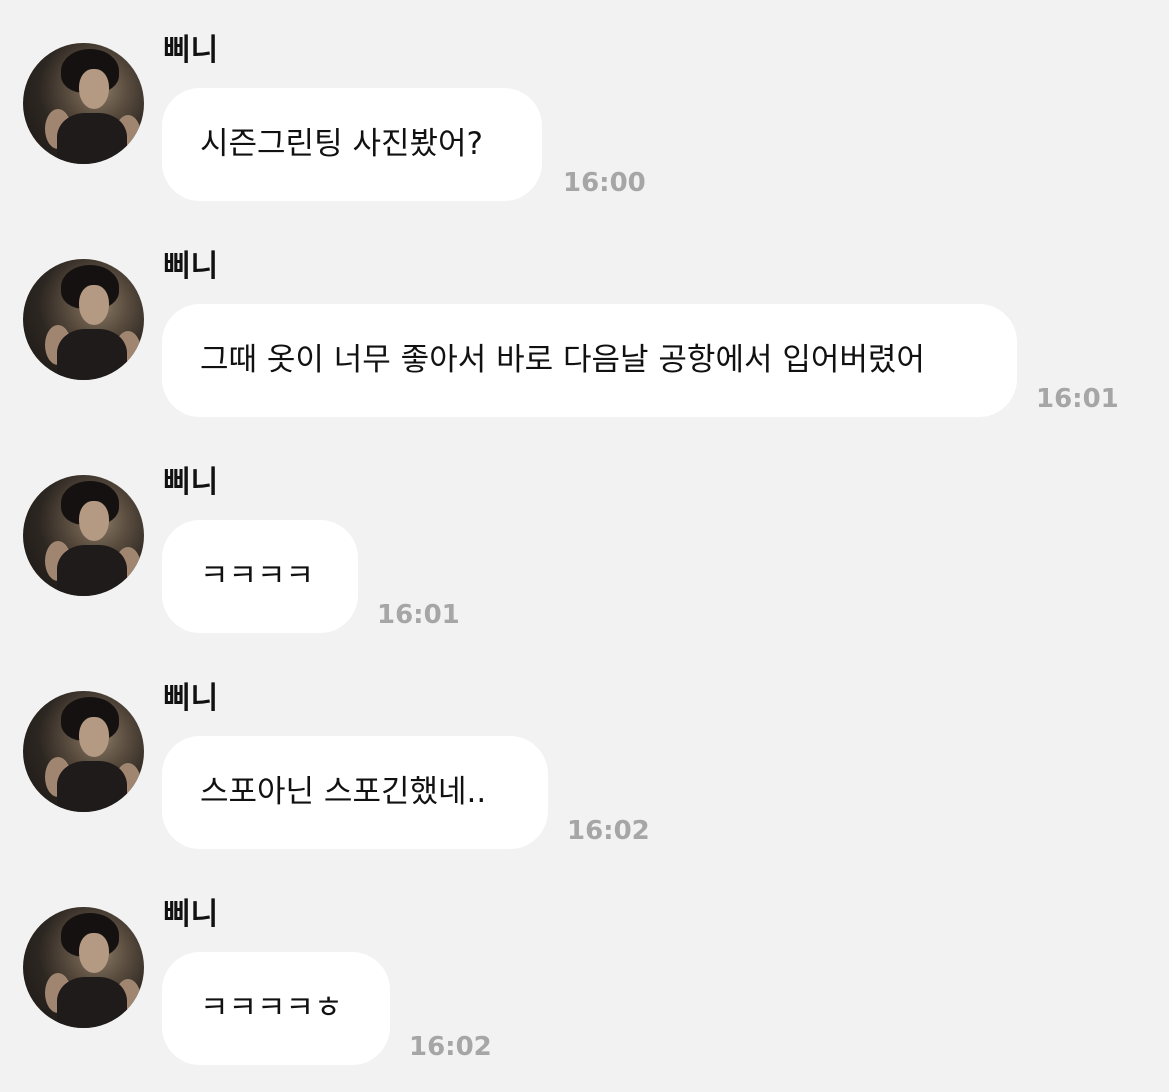 This screenshot has height=1092, width=1169. Describe the element at coordinates (589, 360) in the screenshot. I see `message-bubble: 그때 옷이 너무 좋아서 바로 다음날 공항에서 입어버렸어` at that location.